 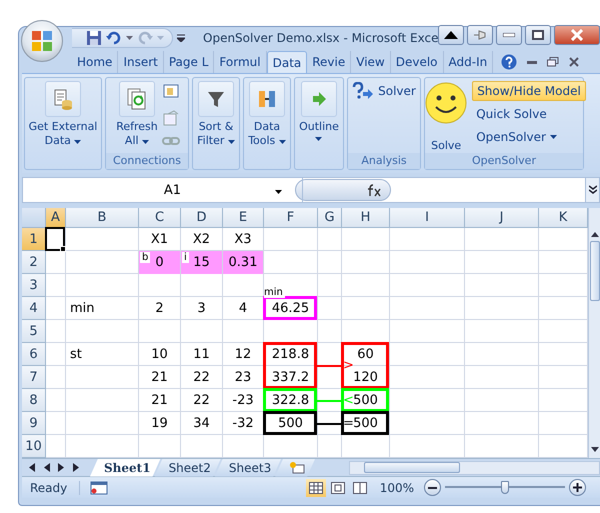 I want to click on constraint-sign: =, so click(x=348, y=423).